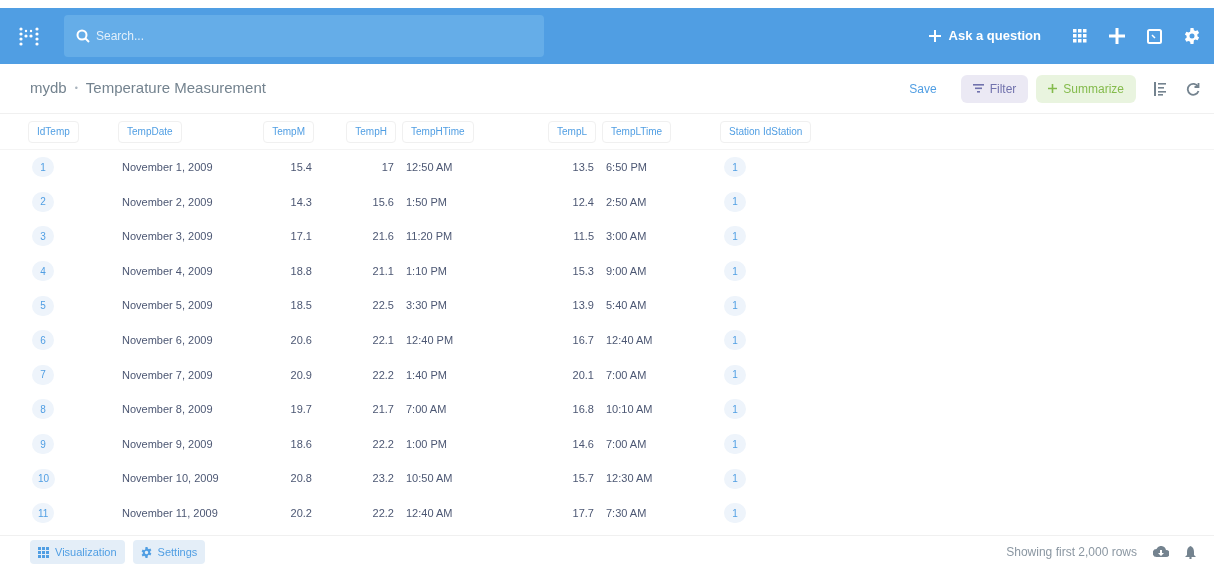 This screenshot has width=1214, height=564. I want to click on table-cell-text: 10:50 AM, so click(429, 479).